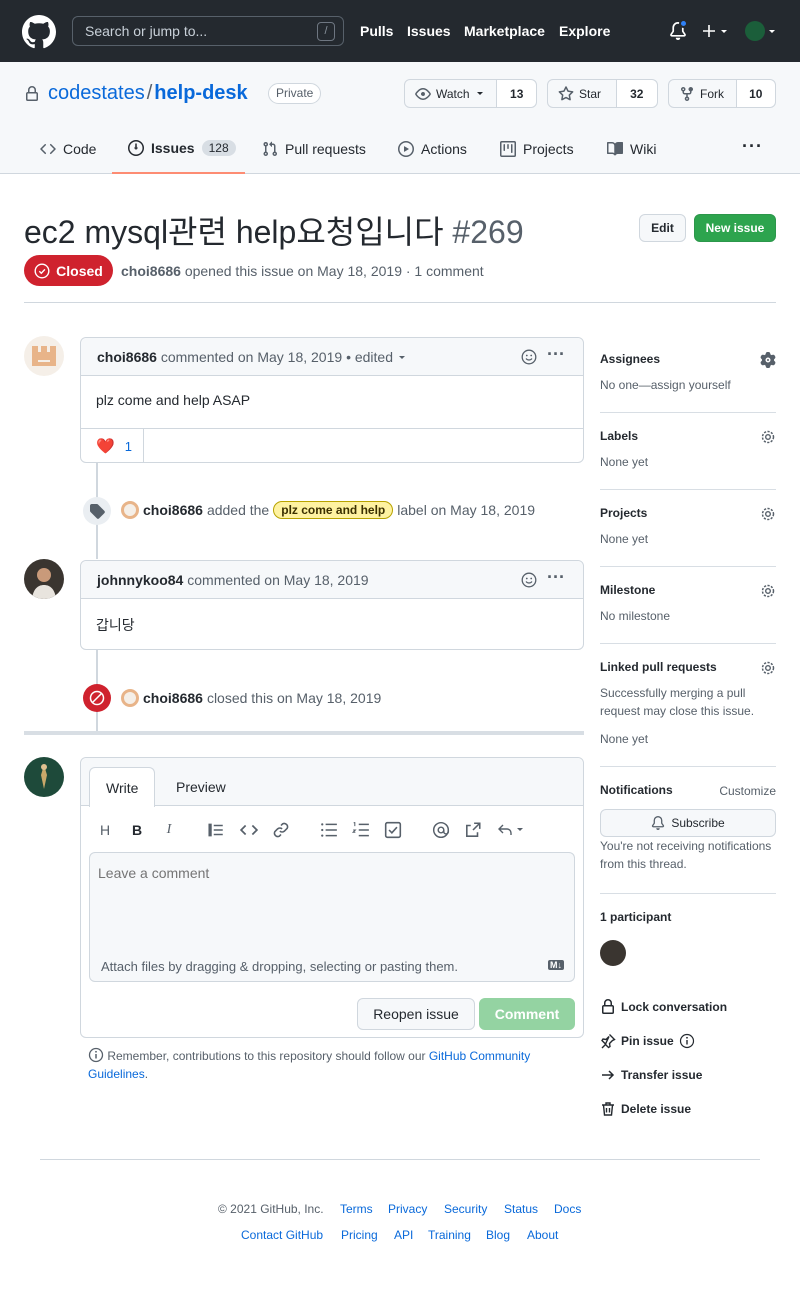  What do you see at coordinates (376, 31) in the screenshot?
I see `nav-pulls: Pulls` at bounding box center [376, 31].